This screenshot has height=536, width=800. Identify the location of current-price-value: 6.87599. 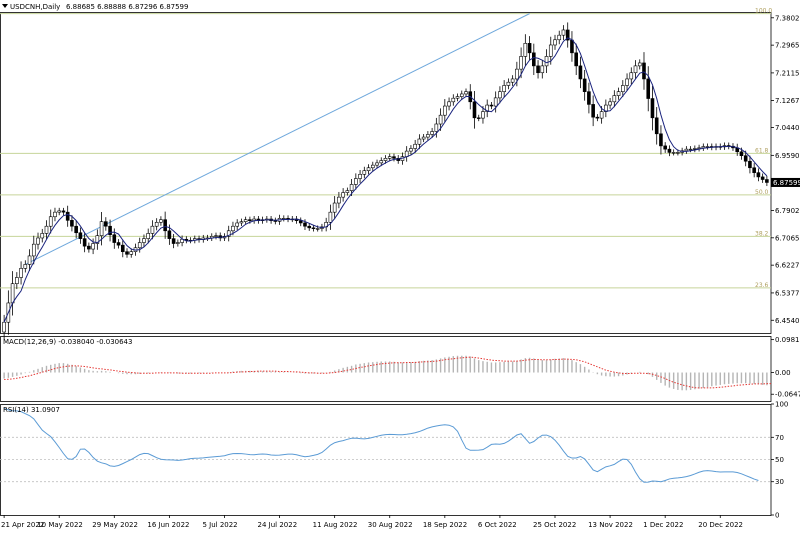
(786, 183).